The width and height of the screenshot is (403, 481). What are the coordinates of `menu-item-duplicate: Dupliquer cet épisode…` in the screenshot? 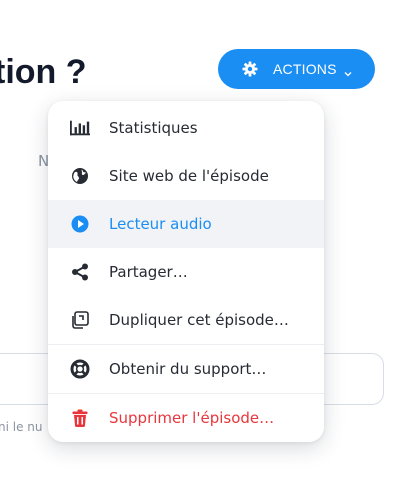 It's located at (186, 320).